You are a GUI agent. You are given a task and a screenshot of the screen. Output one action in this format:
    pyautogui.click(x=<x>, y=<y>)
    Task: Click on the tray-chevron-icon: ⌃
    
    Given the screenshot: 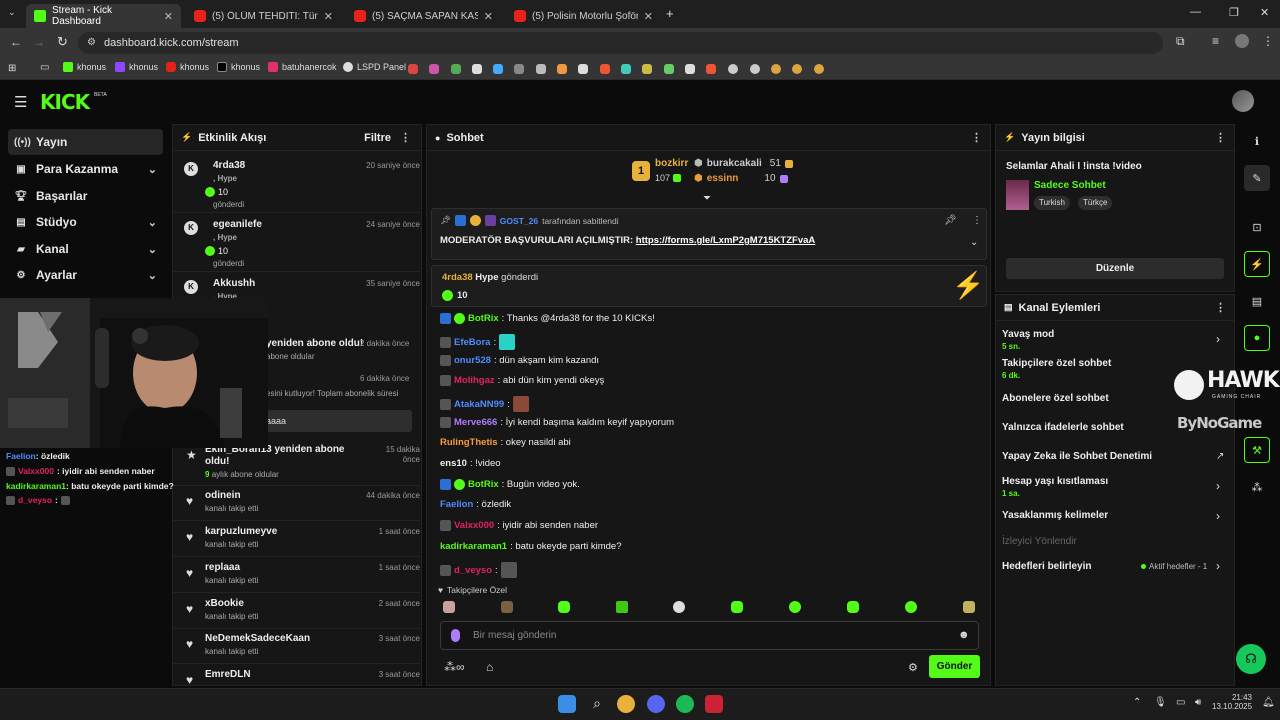 What is the action you would take?
    pyautogui.click(x=1137, y=702)
    